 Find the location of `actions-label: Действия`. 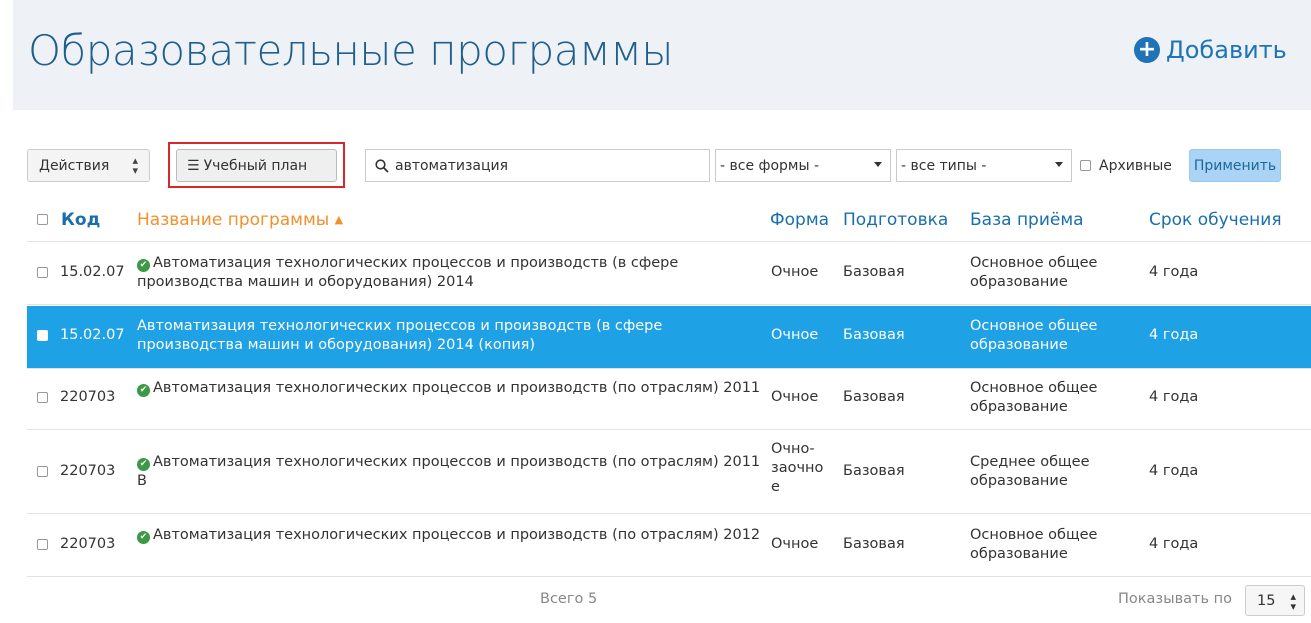

actions-label: Действия is located at coordinates (74, 165).